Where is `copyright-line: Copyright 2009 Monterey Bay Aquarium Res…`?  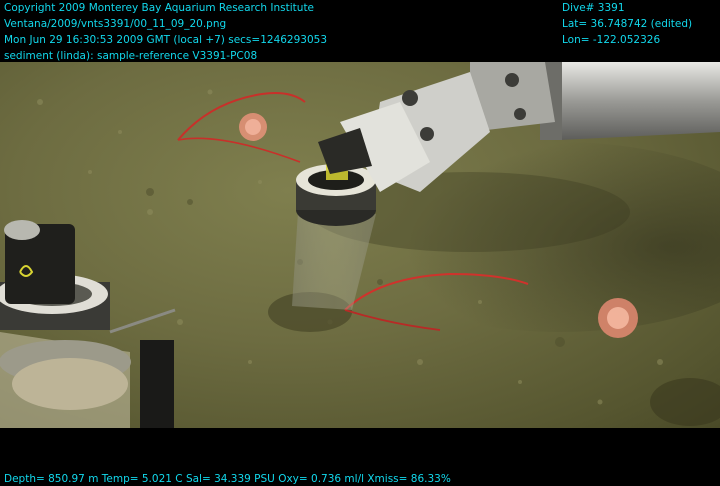 copyright-line: Copyright 2009 Monterey Bay Aquarium Res… is located at coordinates (159, 8).